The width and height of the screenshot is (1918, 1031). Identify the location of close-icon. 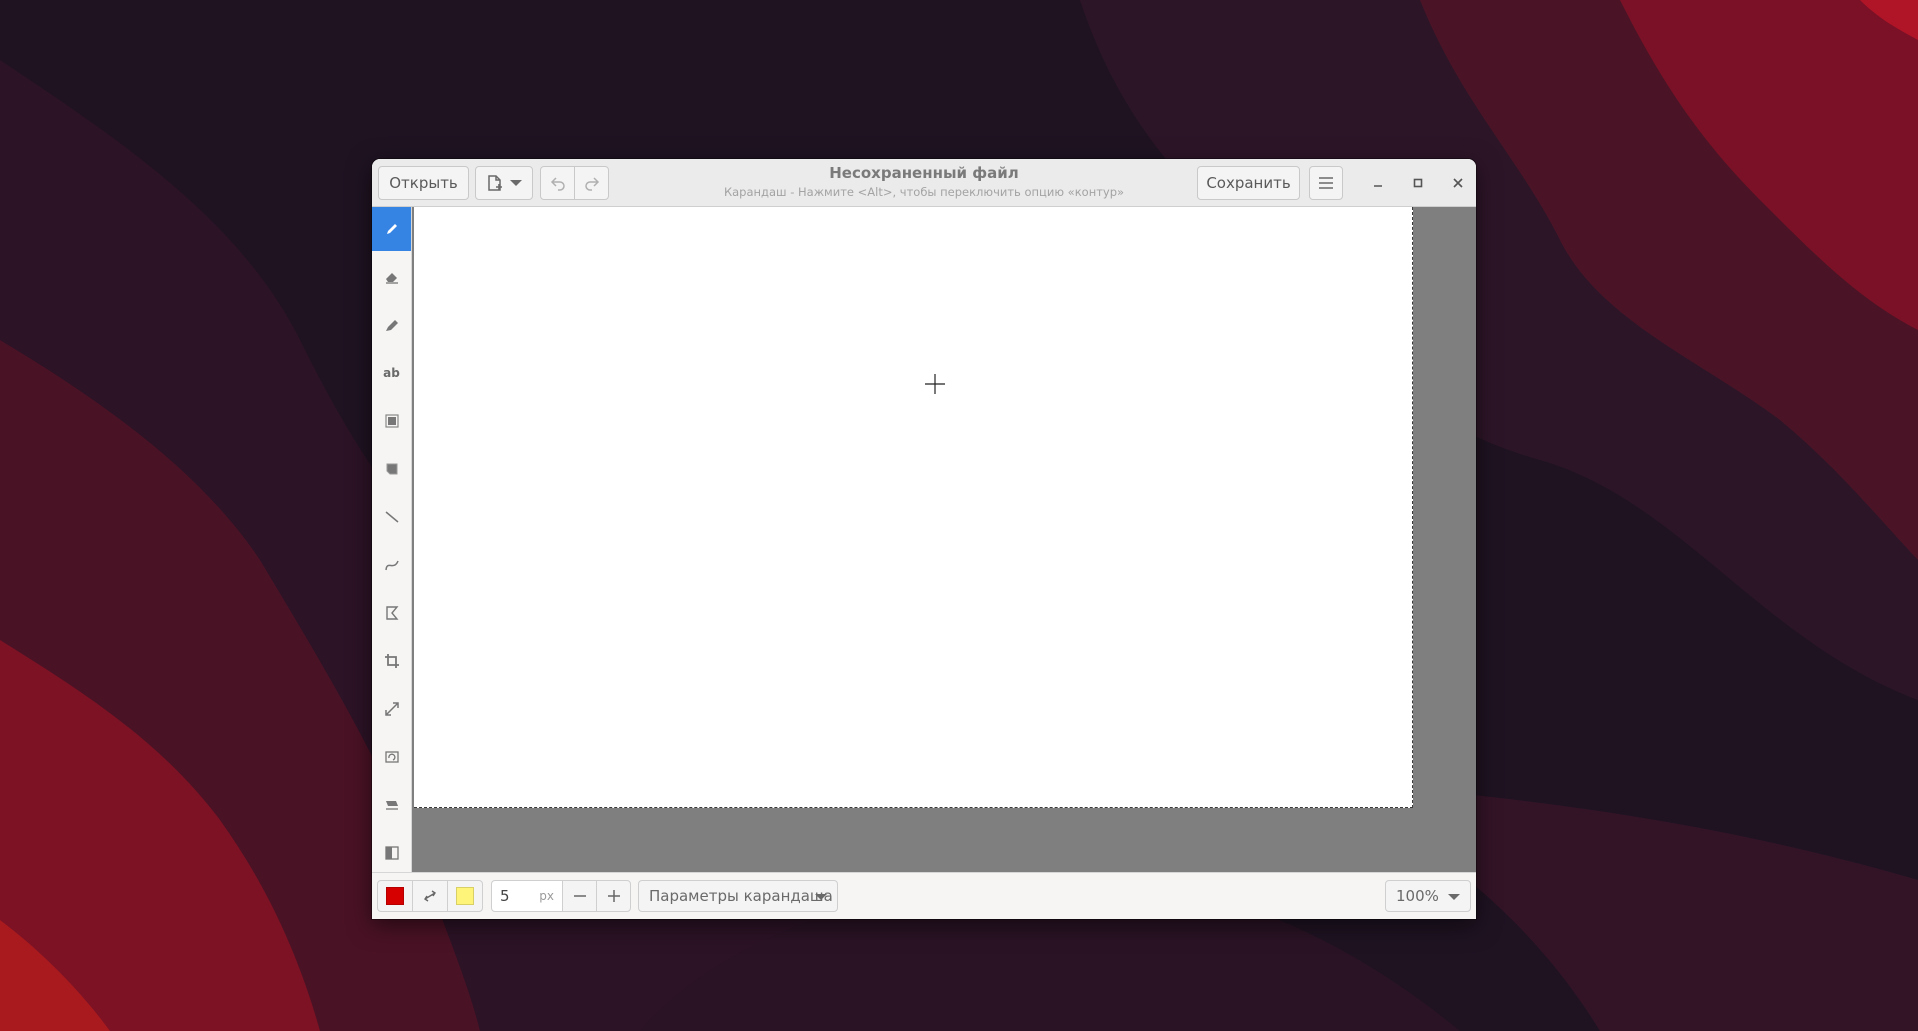
(1458, 183).